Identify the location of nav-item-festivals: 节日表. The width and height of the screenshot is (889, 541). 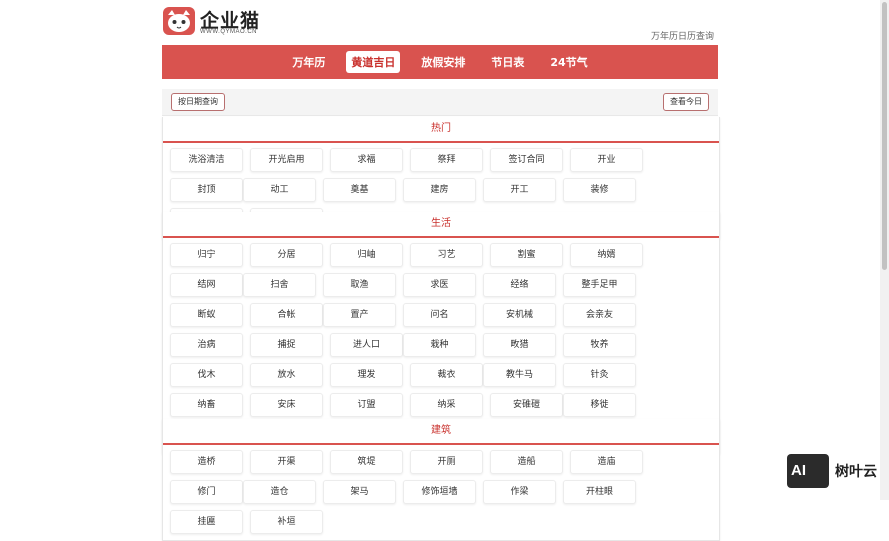
(507, 62).